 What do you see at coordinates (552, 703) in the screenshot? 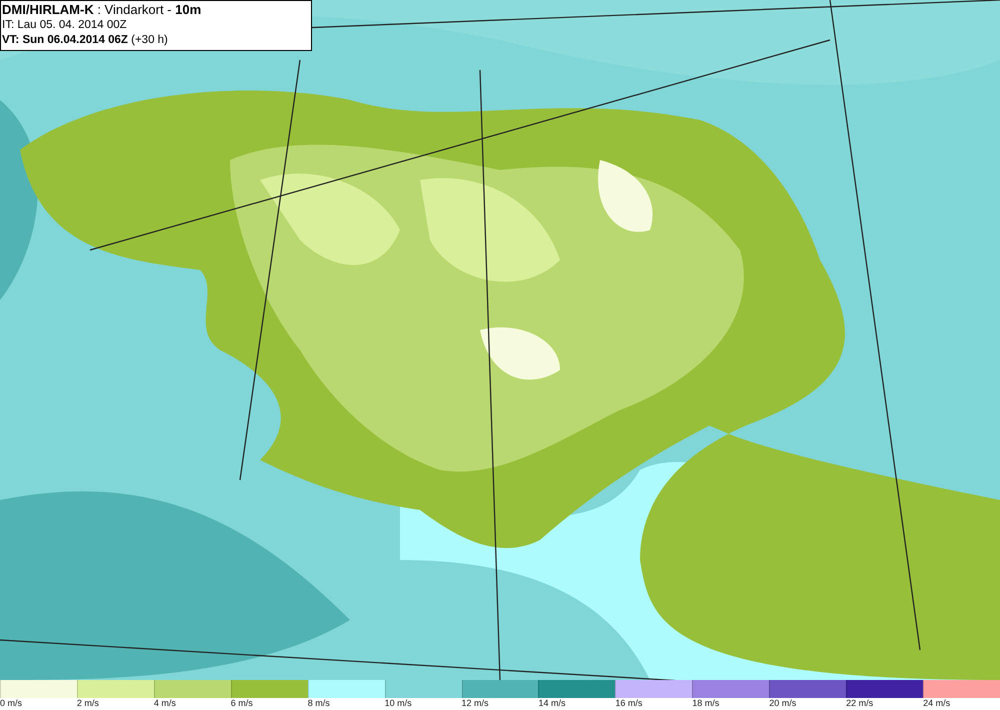
I see `legend-label: 14 m/s` at bounding box center [552, 703].